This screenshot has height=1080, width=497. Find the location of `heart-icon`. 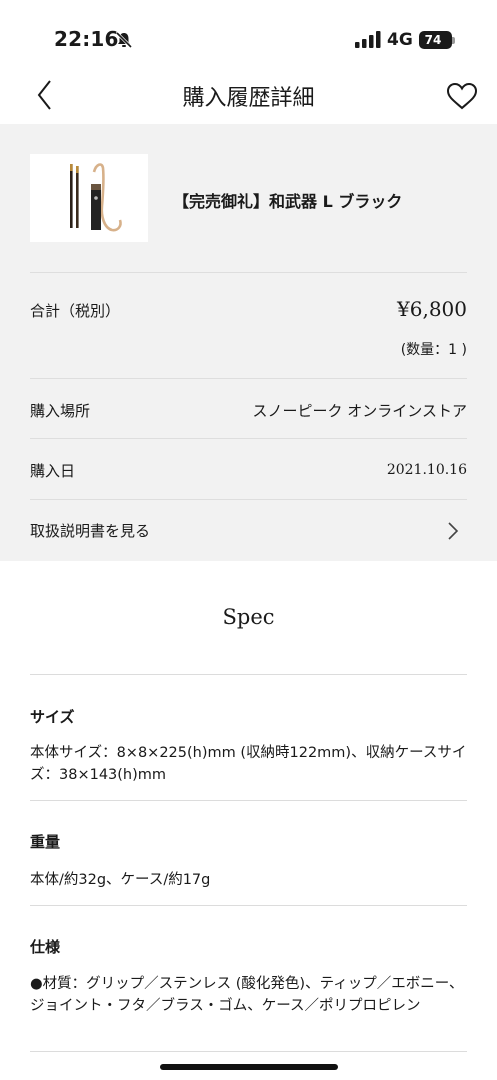

heart-icon is located at coordinates (462, 96).